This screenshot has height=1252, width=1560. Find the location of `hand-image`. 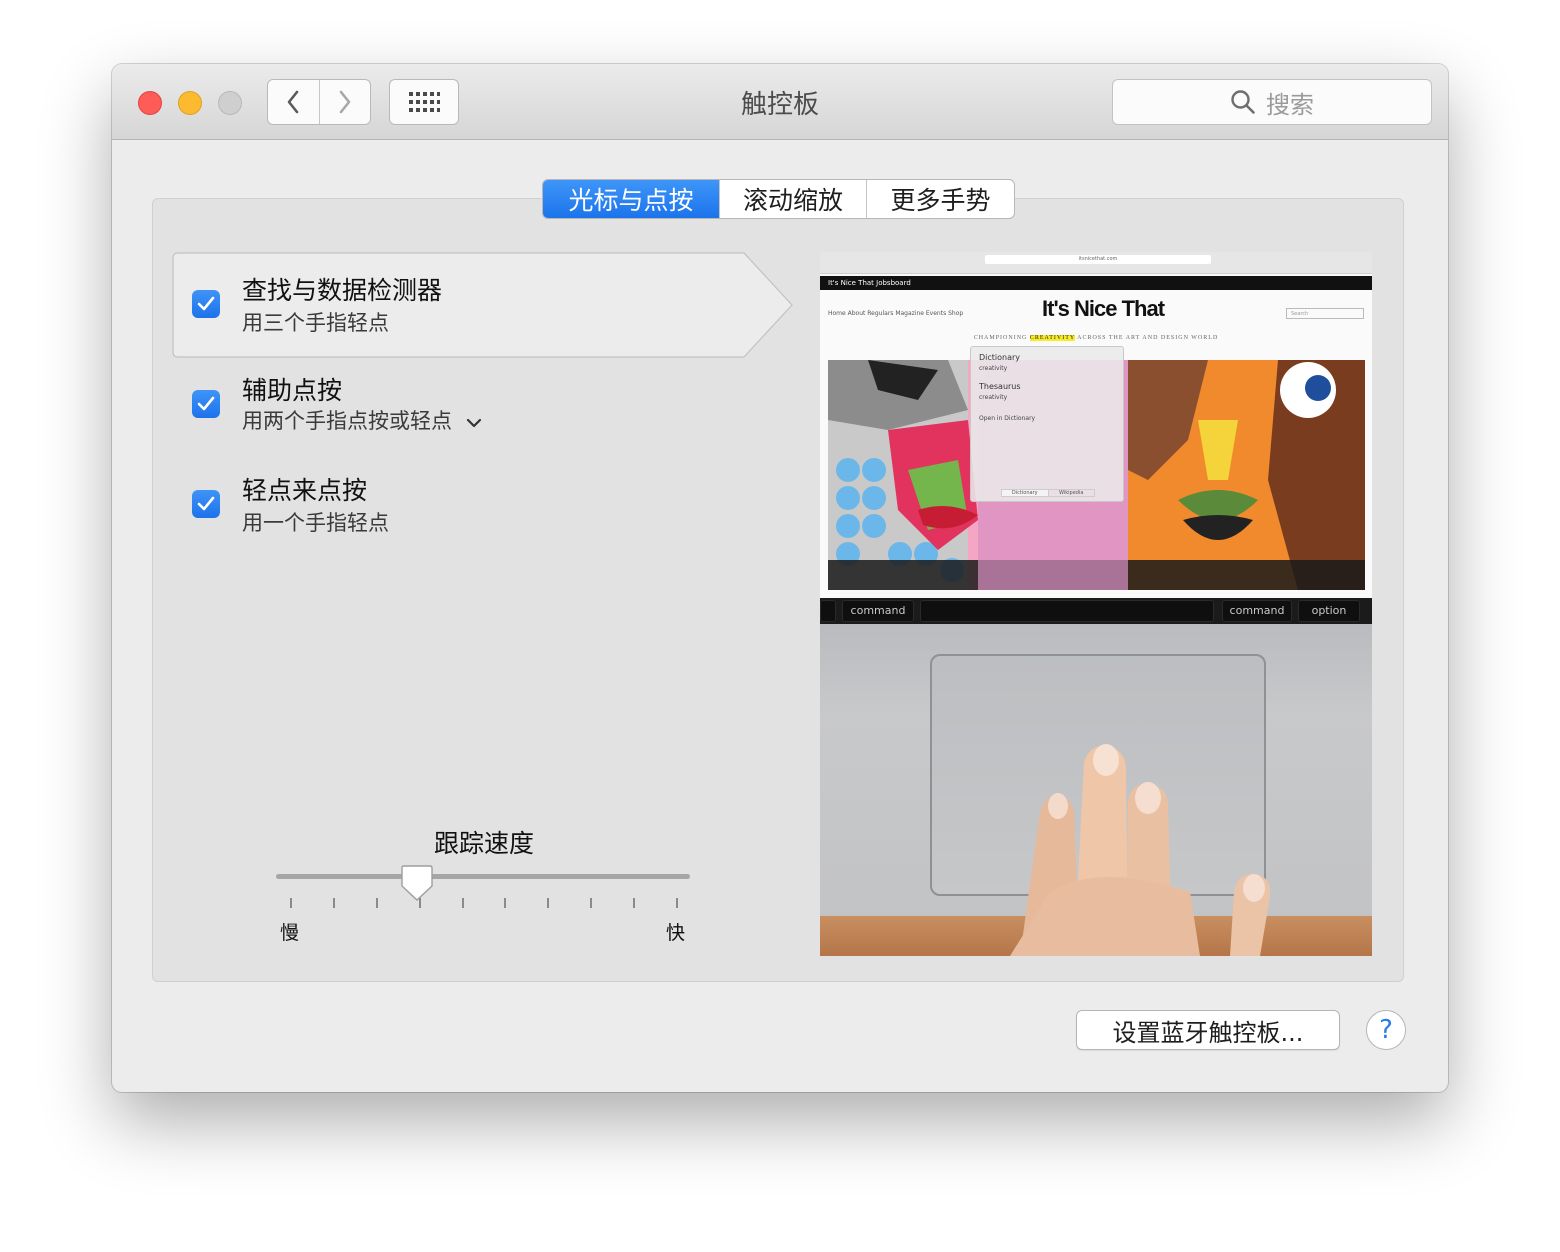

hand-image is located at coordinates (1140, 850).